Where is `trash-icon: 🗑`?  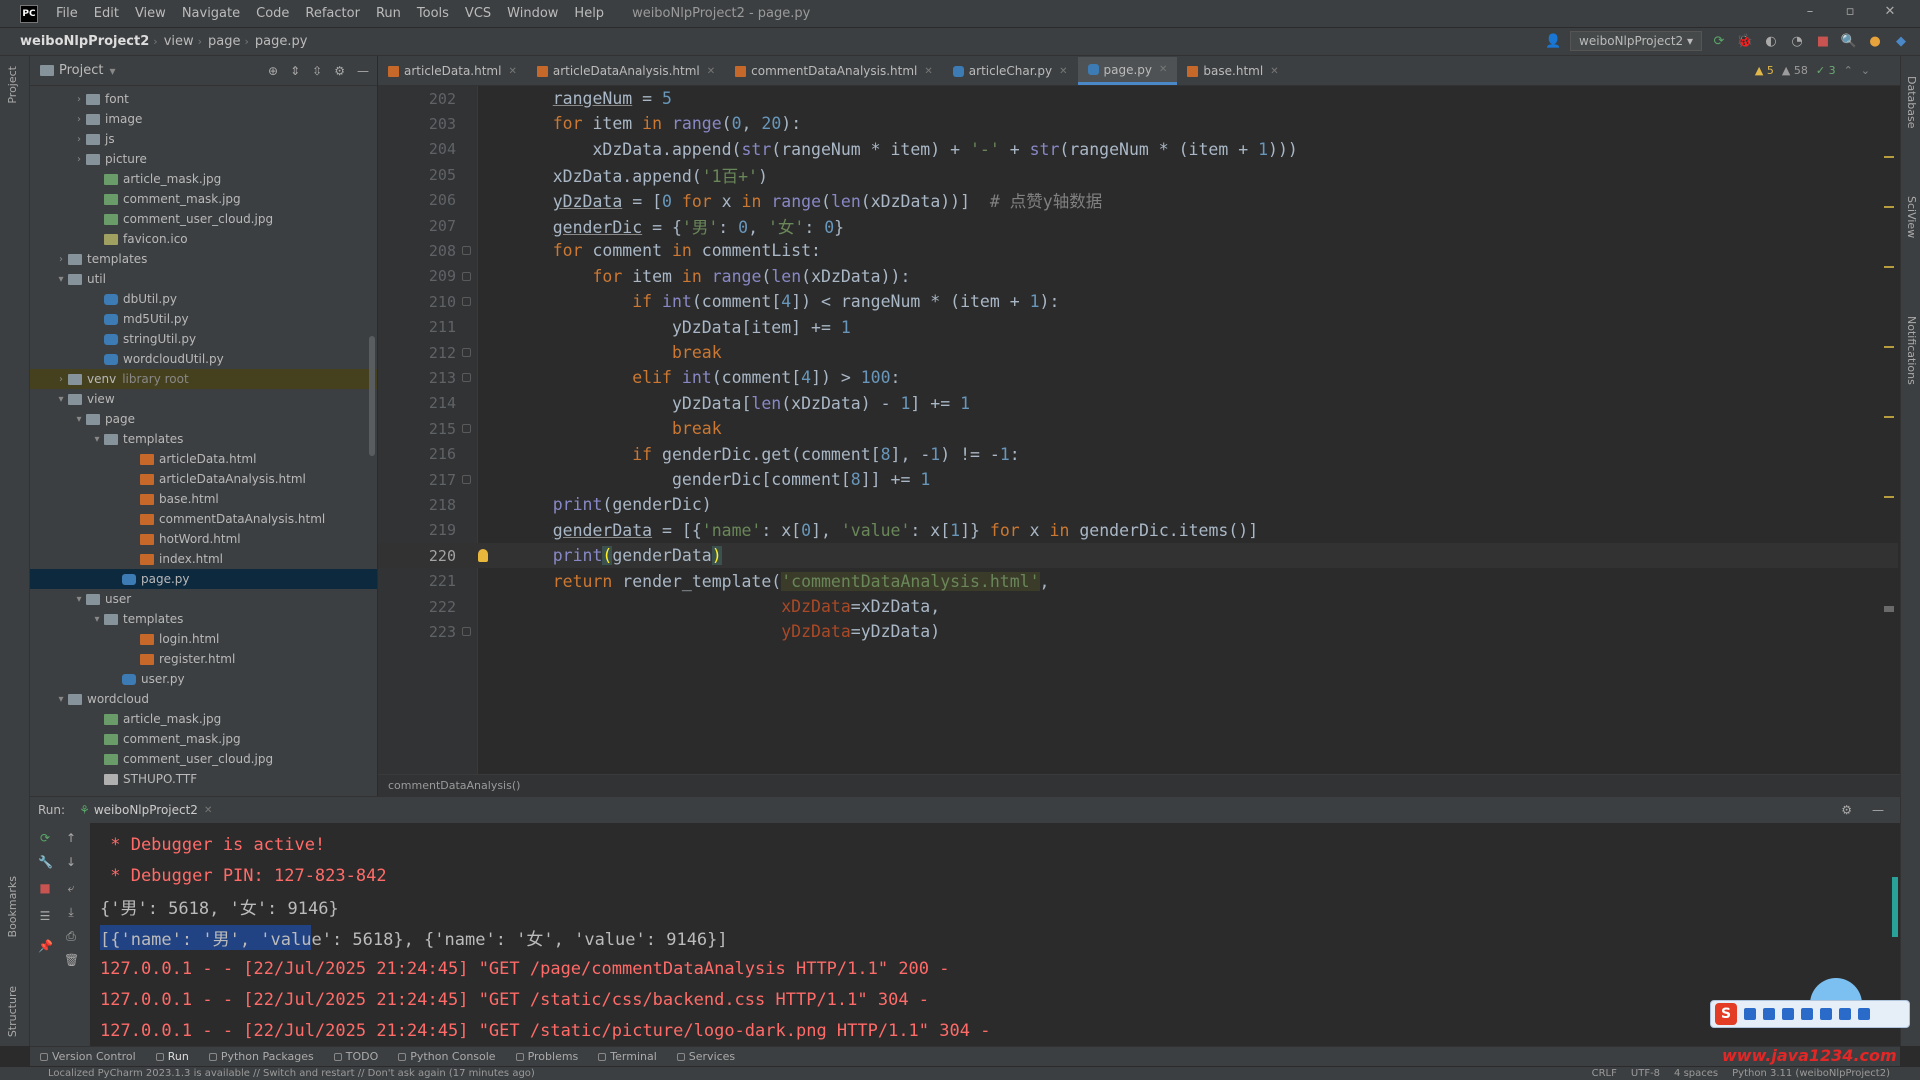
trash-icon: 🗑 is located at coordinates (71, 960).